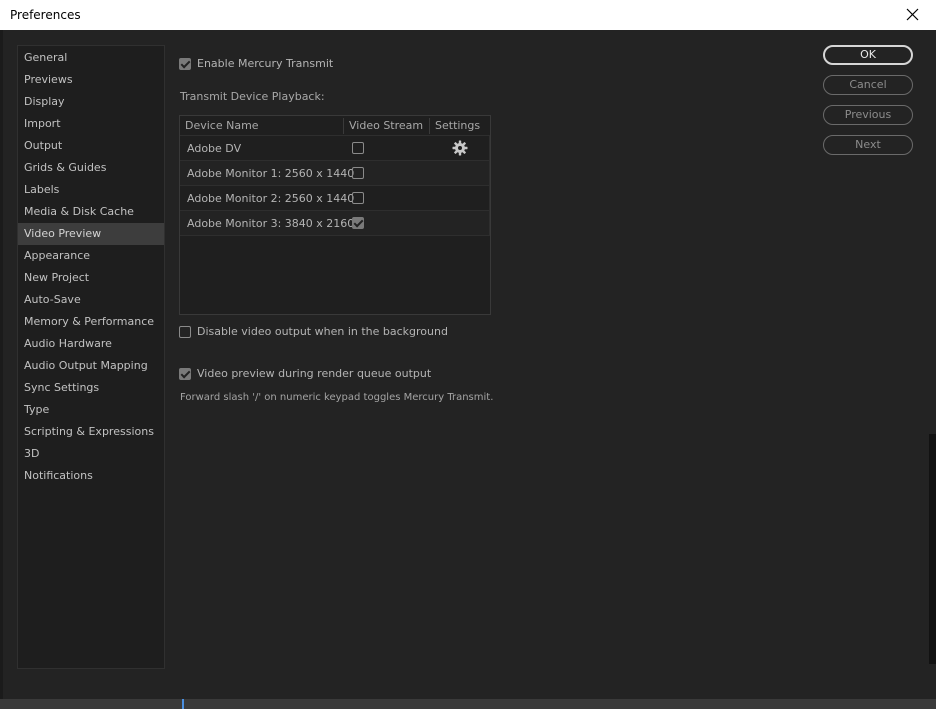  What do you see at coordinates (91, 410) in the screenshot?
I see `sidebar-item-type: Type` at bounding box center [91, 410].